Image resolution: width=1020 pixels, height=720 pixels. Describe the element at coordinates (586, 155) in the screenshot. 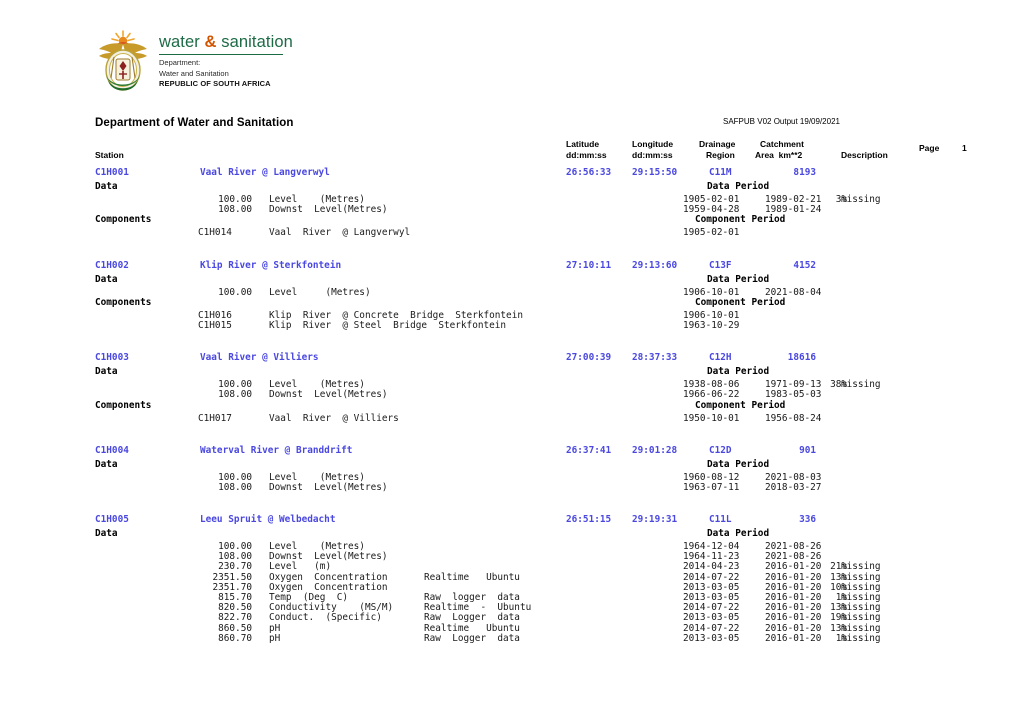

I see `column-header-latitude-line2: dd:mm:ss` at that location.